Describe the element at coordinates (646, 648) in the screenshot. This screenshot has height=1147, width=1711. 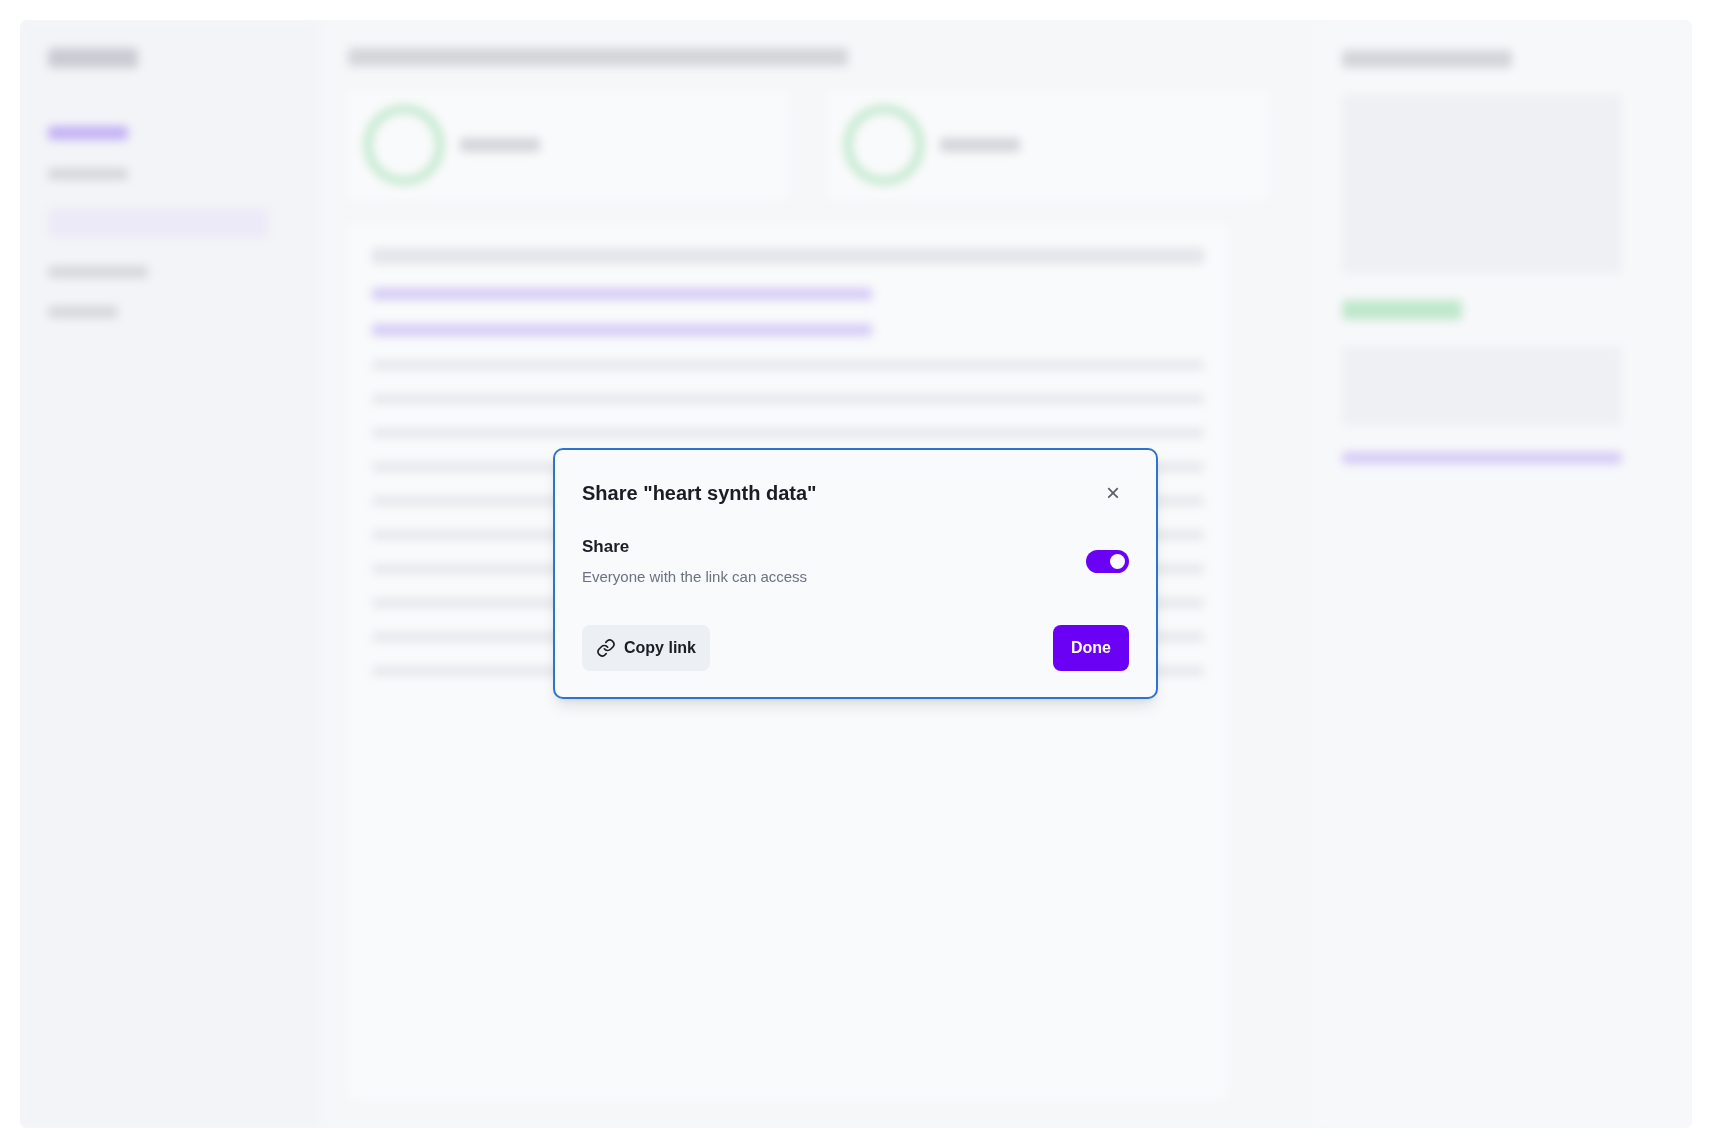
I see `copy-link-button: Copy link` at that location.